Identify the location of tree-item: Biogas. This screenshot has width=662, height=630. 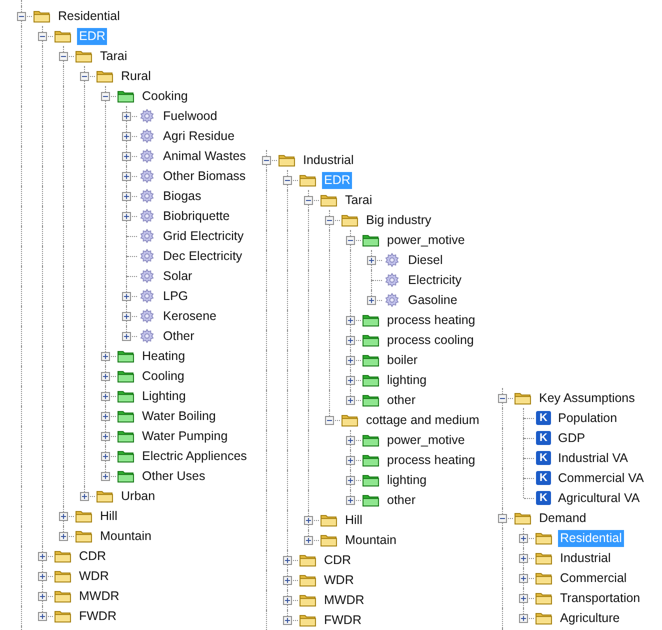
(182, 196).